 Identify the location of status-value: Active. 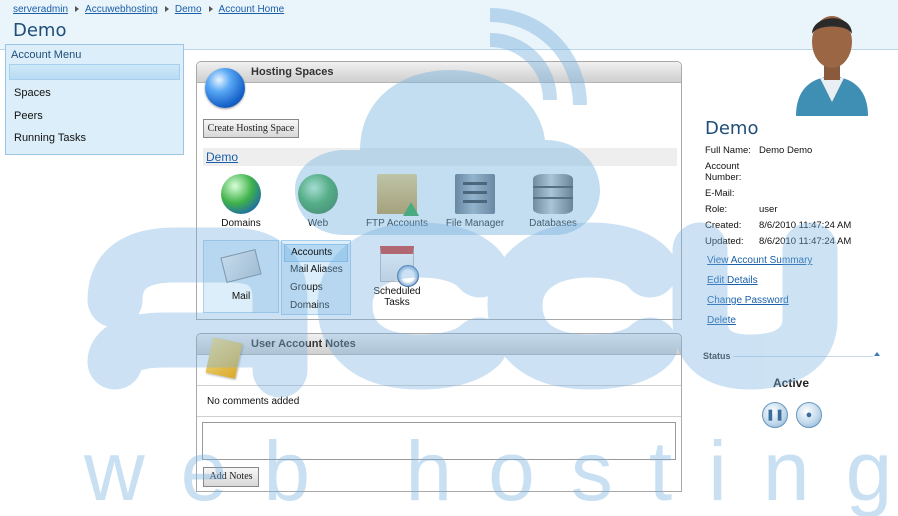
(791, 383).